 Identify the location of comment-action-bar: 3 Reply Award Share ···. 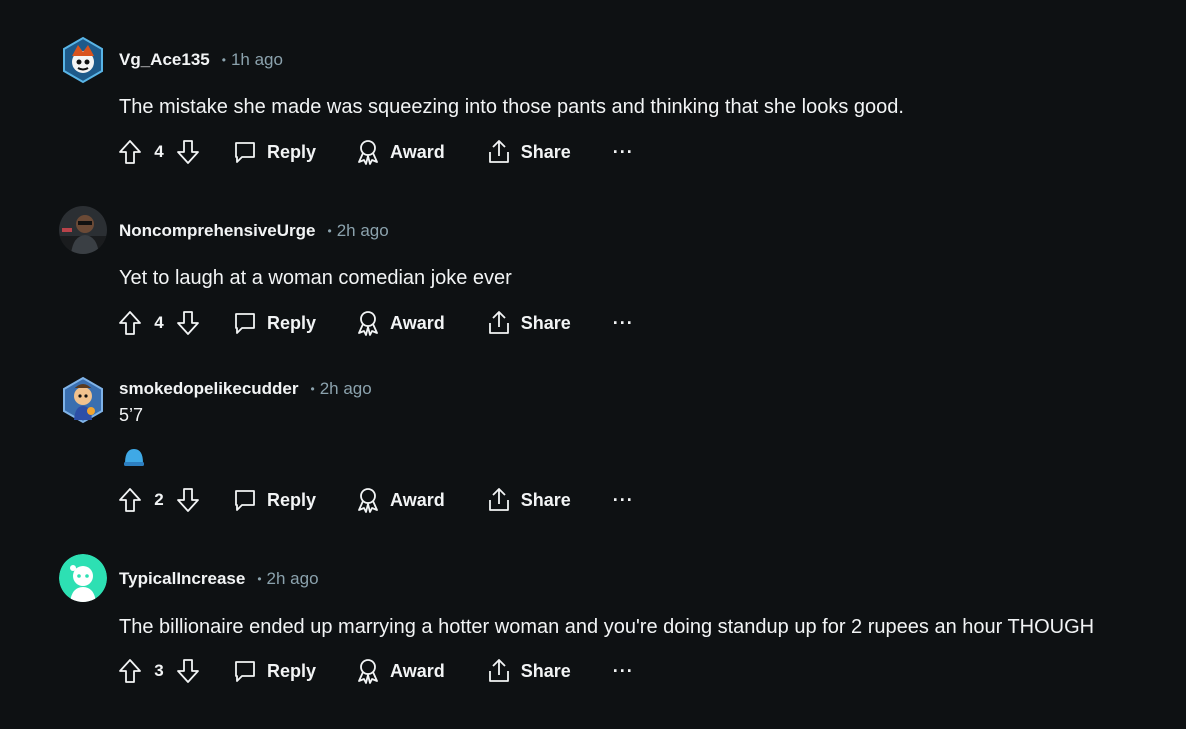
(375, 671).